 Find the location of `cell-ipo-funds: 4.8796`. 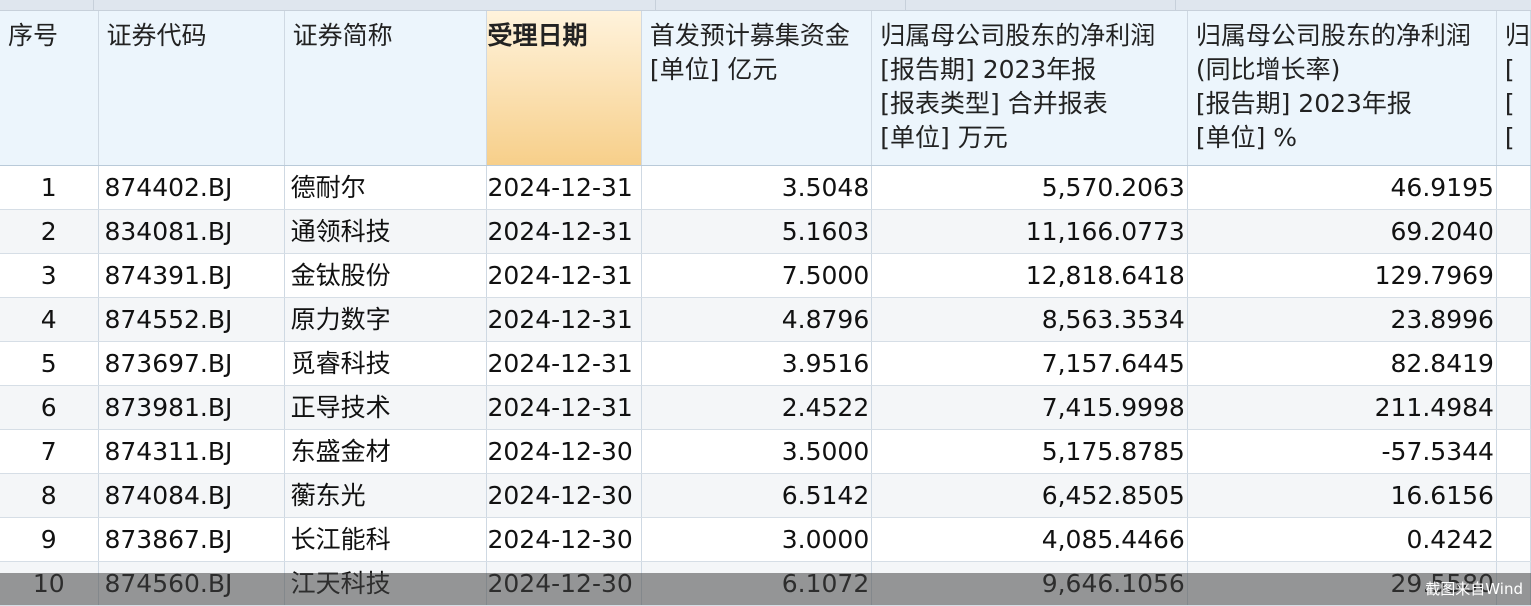

cell-ipo-funds: 4.8796 is located at coordinates (757, 319).